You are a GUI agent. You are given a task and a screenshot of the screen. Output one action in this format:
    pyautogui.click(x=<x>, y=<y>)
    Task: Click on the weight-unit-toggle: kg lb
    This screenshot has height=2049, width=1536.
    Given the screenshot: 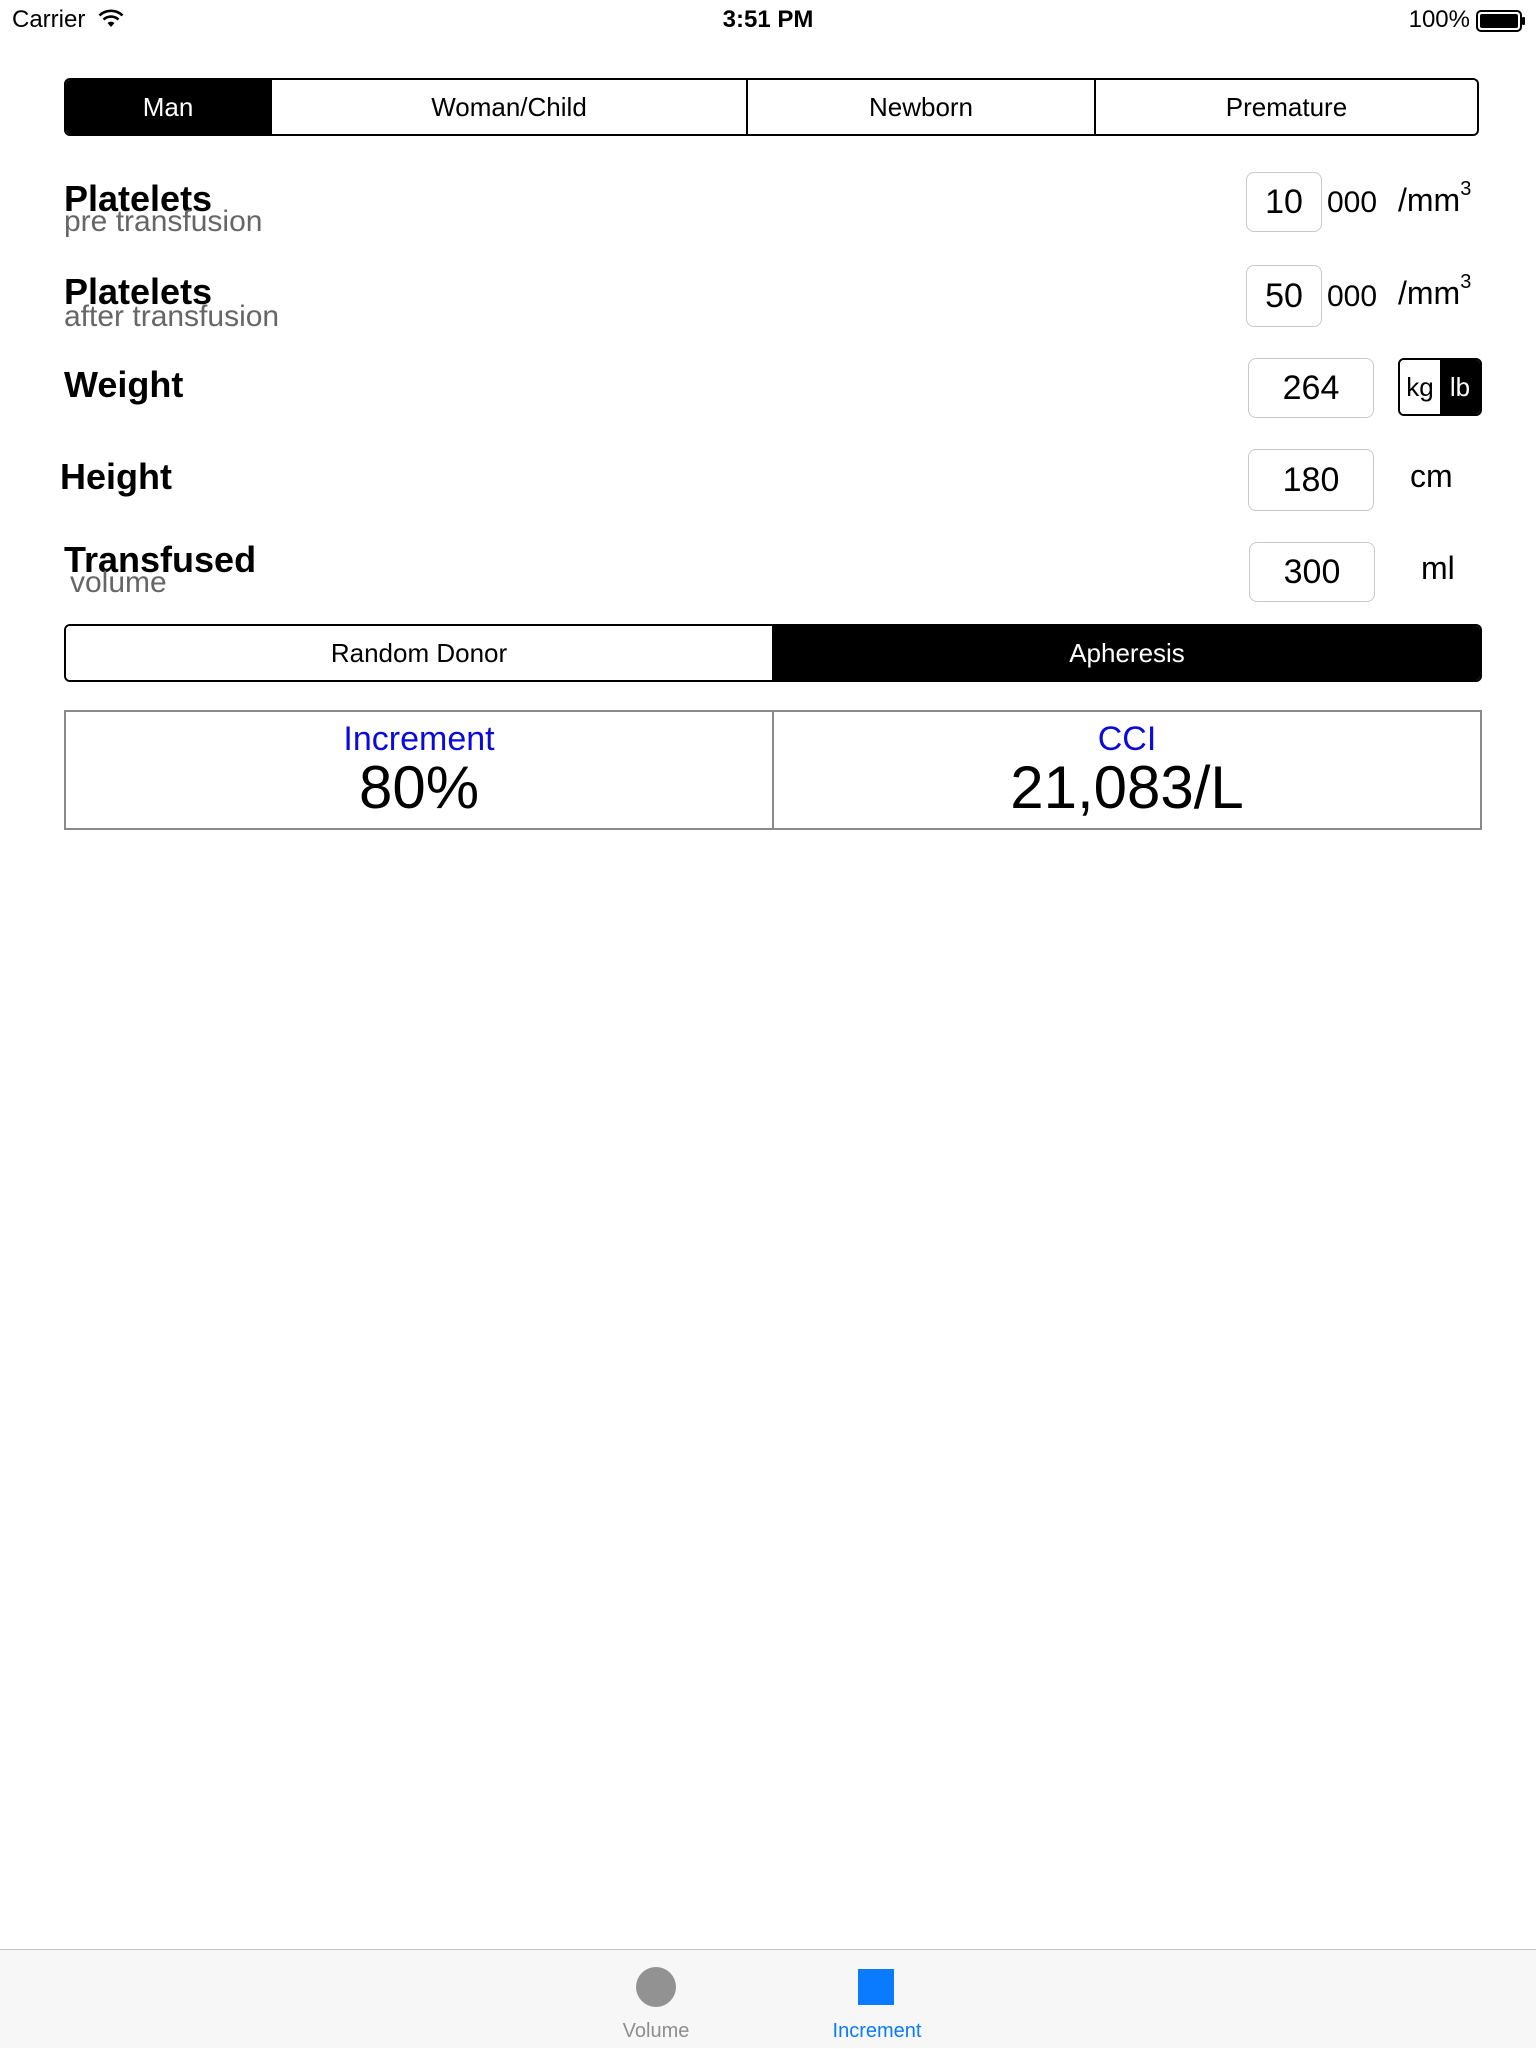 What is the action you would take?
    pyautogui.click(x=1440, y=387)
    